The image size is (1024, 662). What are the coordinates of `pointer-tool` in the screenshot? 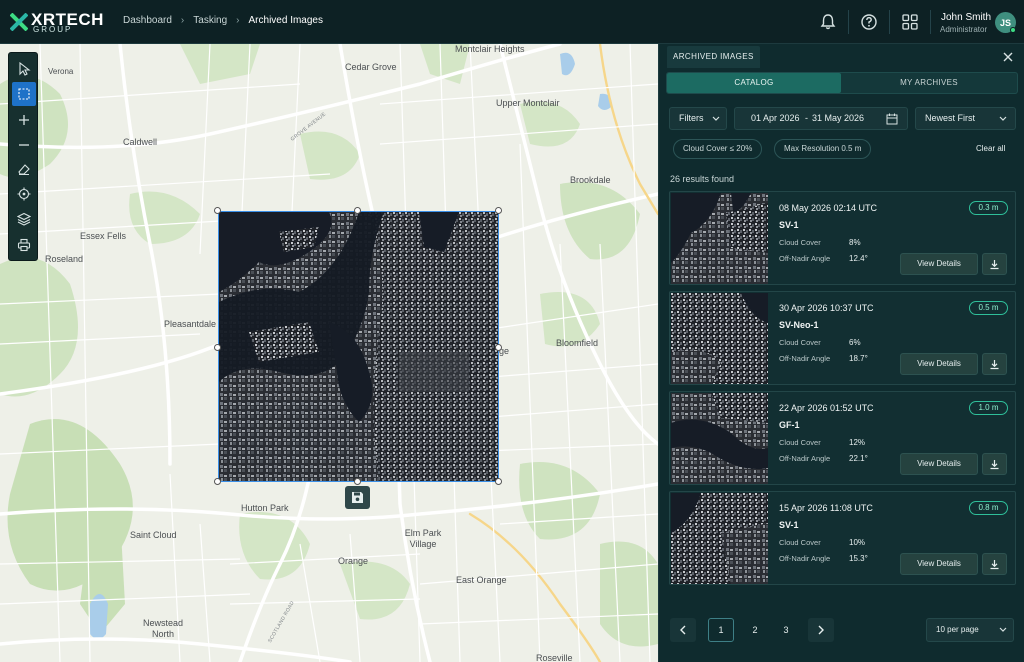 It's located at (24, 69).